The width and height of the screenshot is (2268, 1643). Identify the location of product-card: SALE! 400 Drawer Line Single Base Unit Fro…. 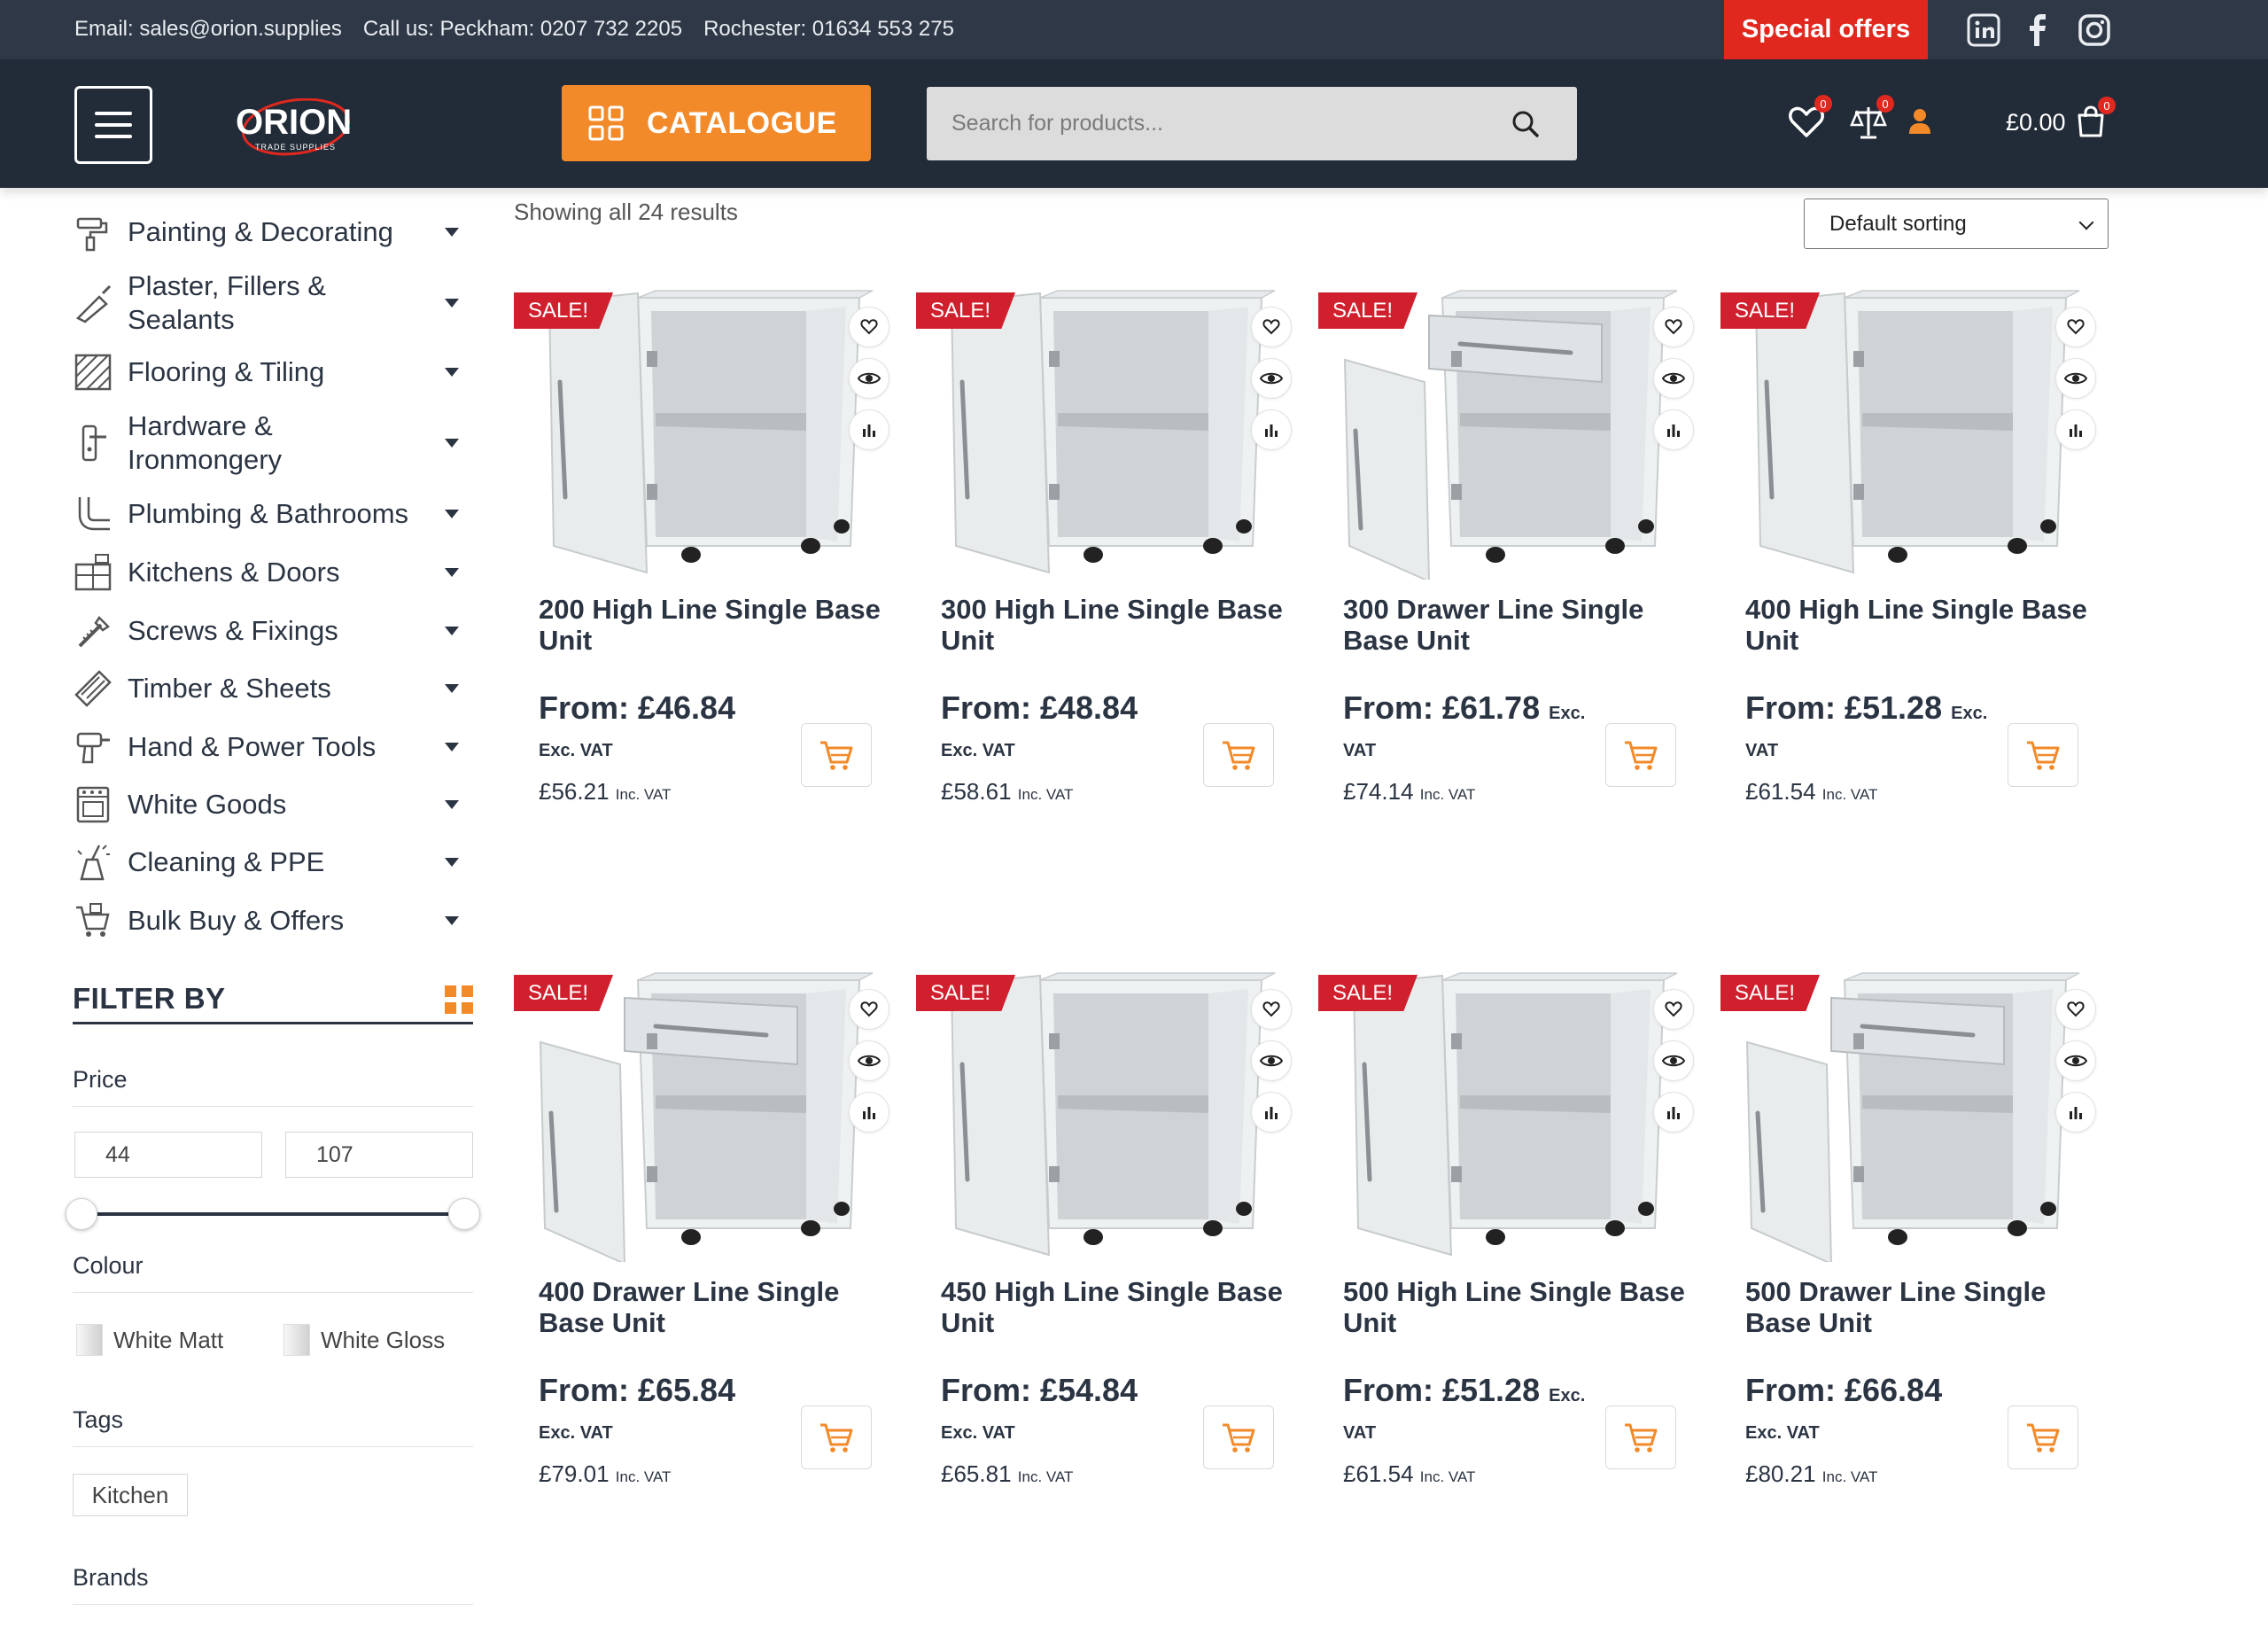
(704, 1184).